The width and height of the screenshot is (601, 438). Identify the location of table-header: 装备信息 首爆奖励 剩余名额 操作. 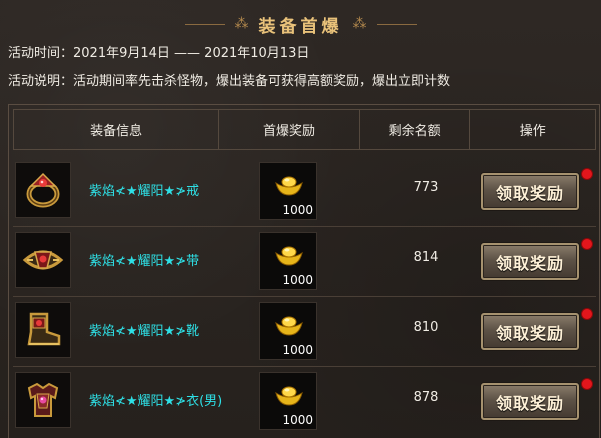
(304, 129).